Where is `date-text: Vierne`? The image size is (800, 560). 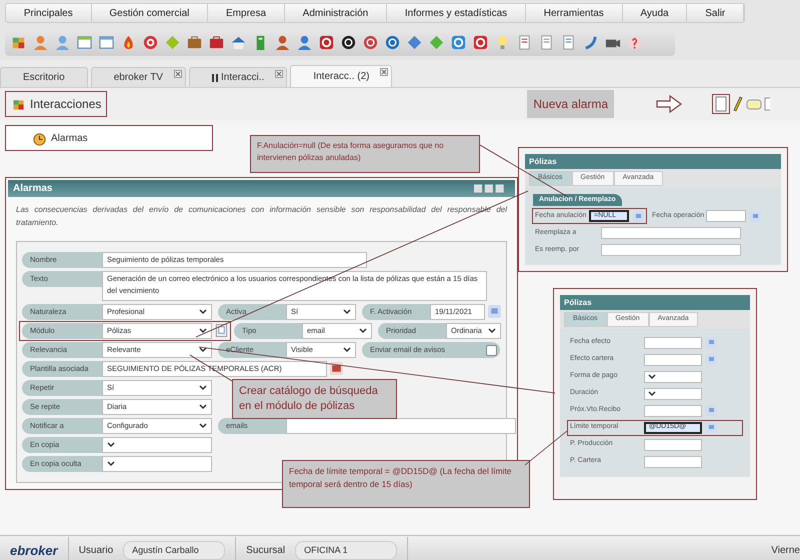 date-text: Vierne is located at coordinates (785, 551).